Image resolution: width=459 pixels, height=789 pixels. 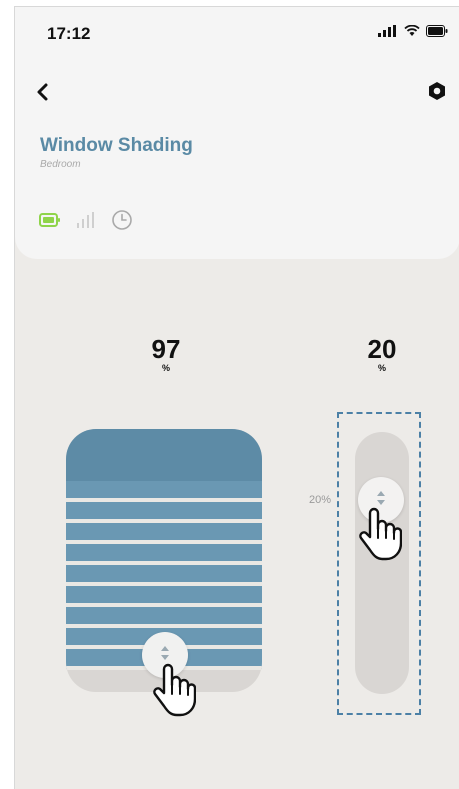 I want to click on shade-position-value: 97, so click(x=166, y=349).